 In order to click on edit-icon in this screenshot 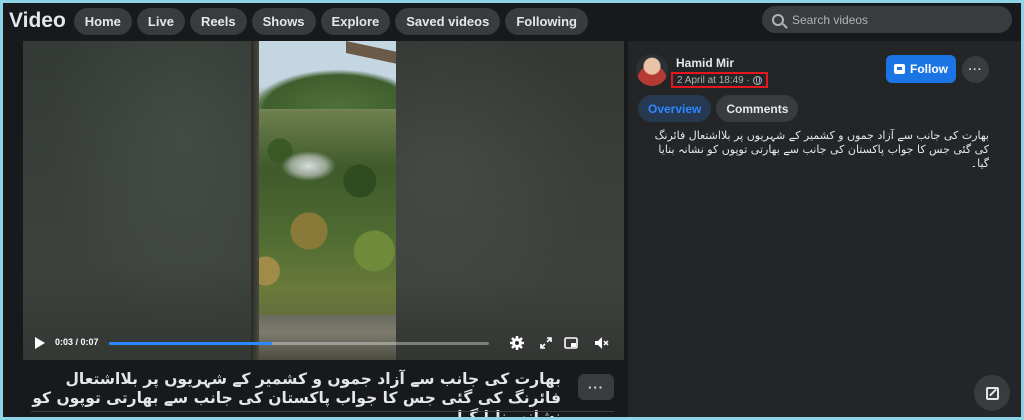, I will do `click(992, 393)`.